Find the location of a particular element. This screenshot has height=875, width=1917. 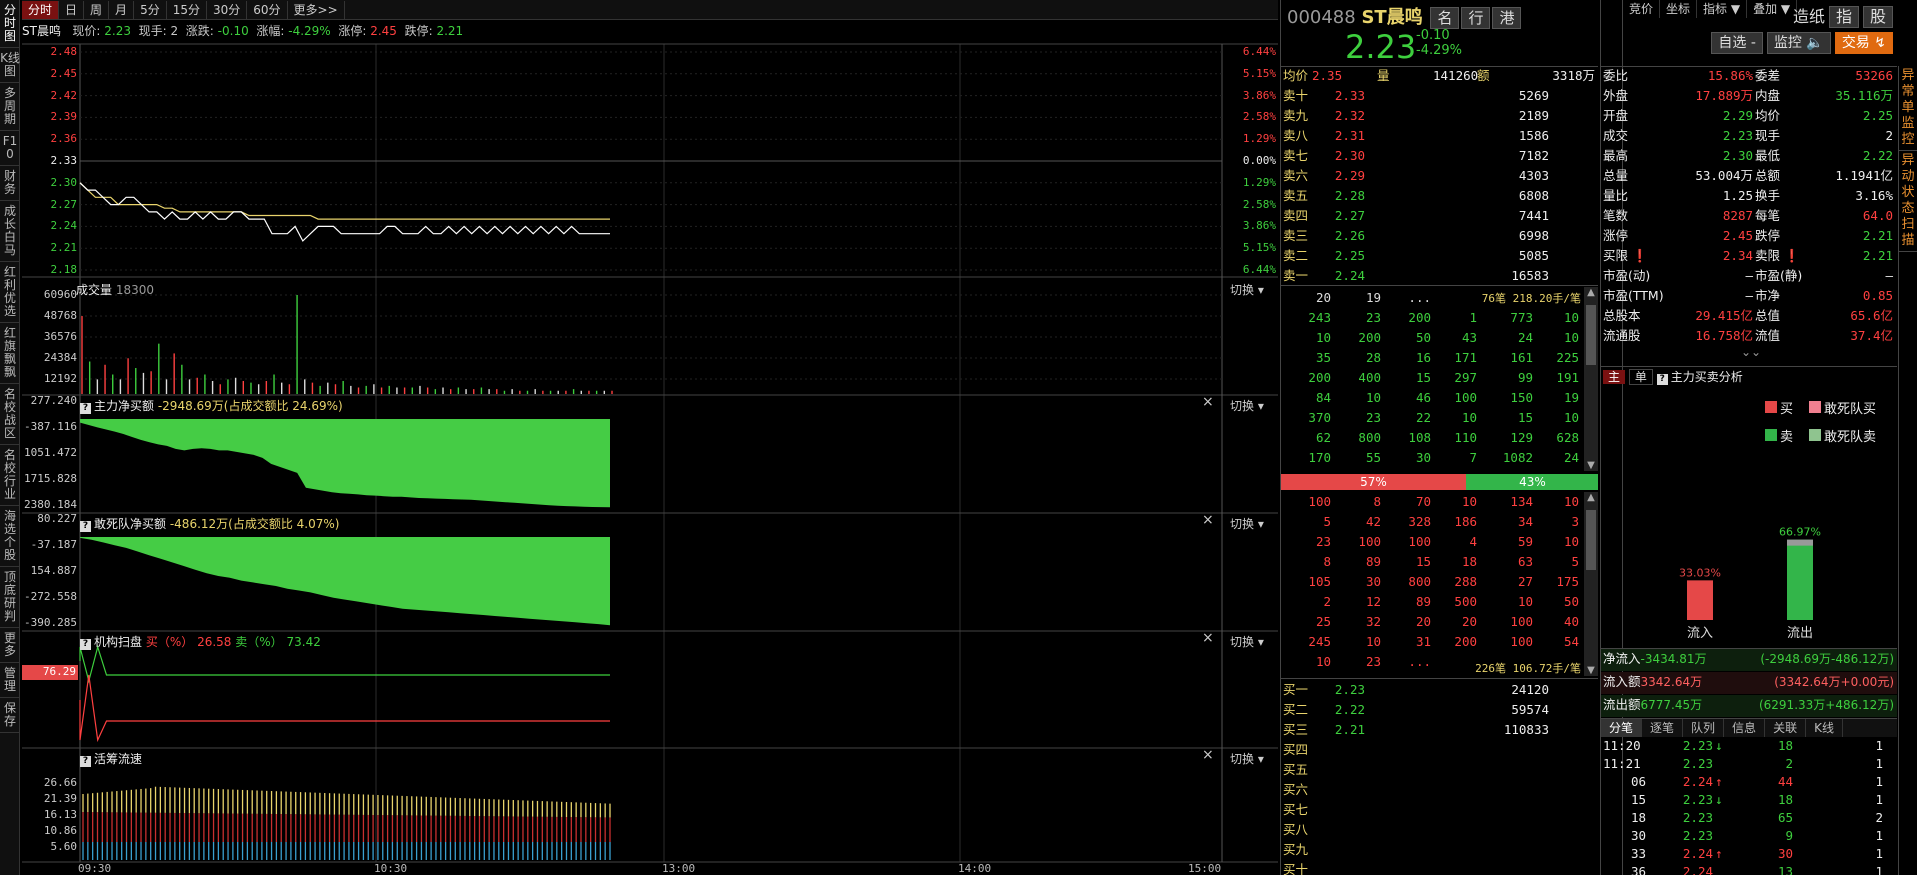

time-tick-1: 10:30 is located at coordinates (391, 868).